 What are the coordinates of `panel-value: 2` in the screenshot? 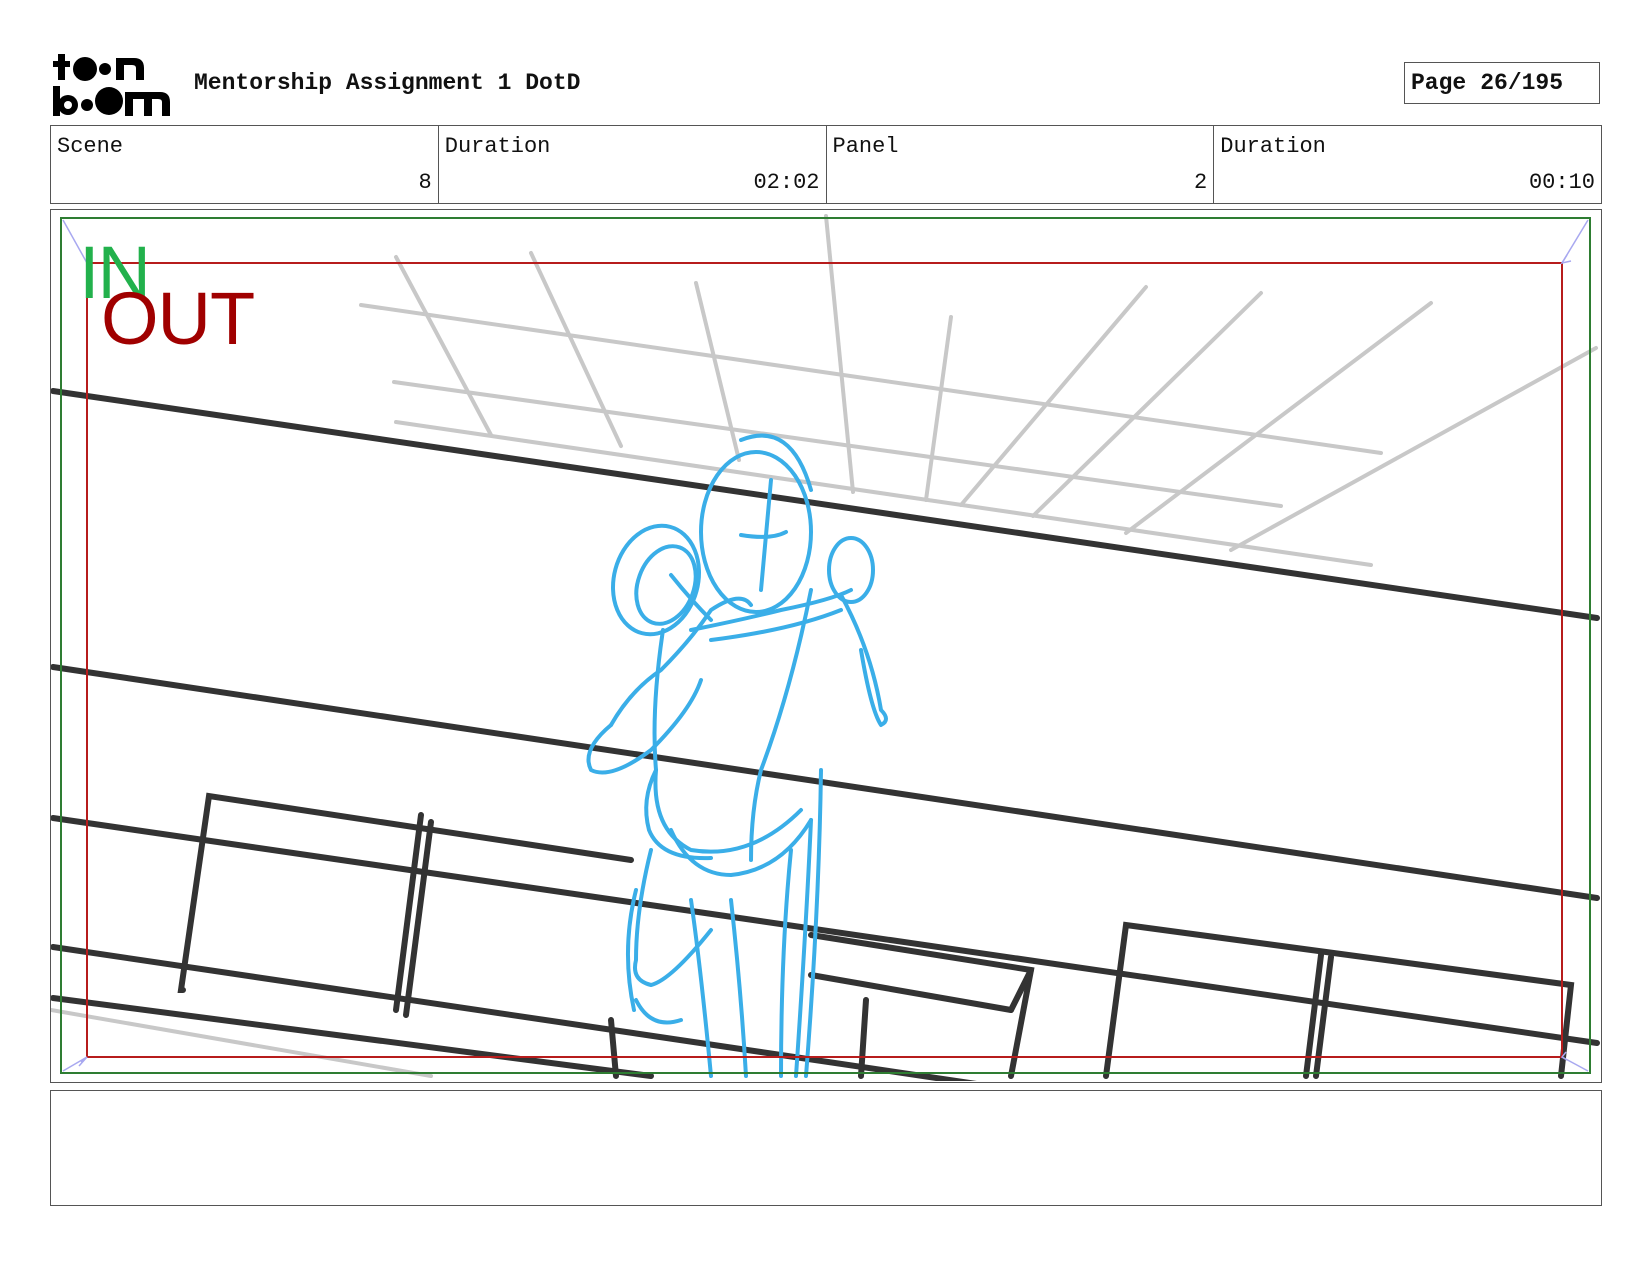 It's located at (1201, 182).